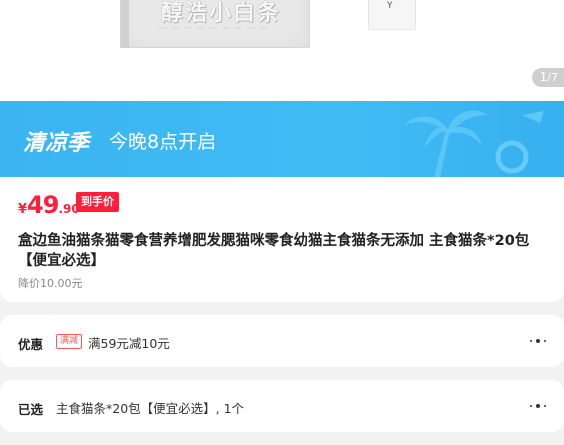 Image resolution: width=564 pixels, height=445 pixels. What do you see at coordinates (282, 341) in the screenshot?
I see `offer-row: 优惠 满减 满59元减10元` at bounding box center [282, 341].